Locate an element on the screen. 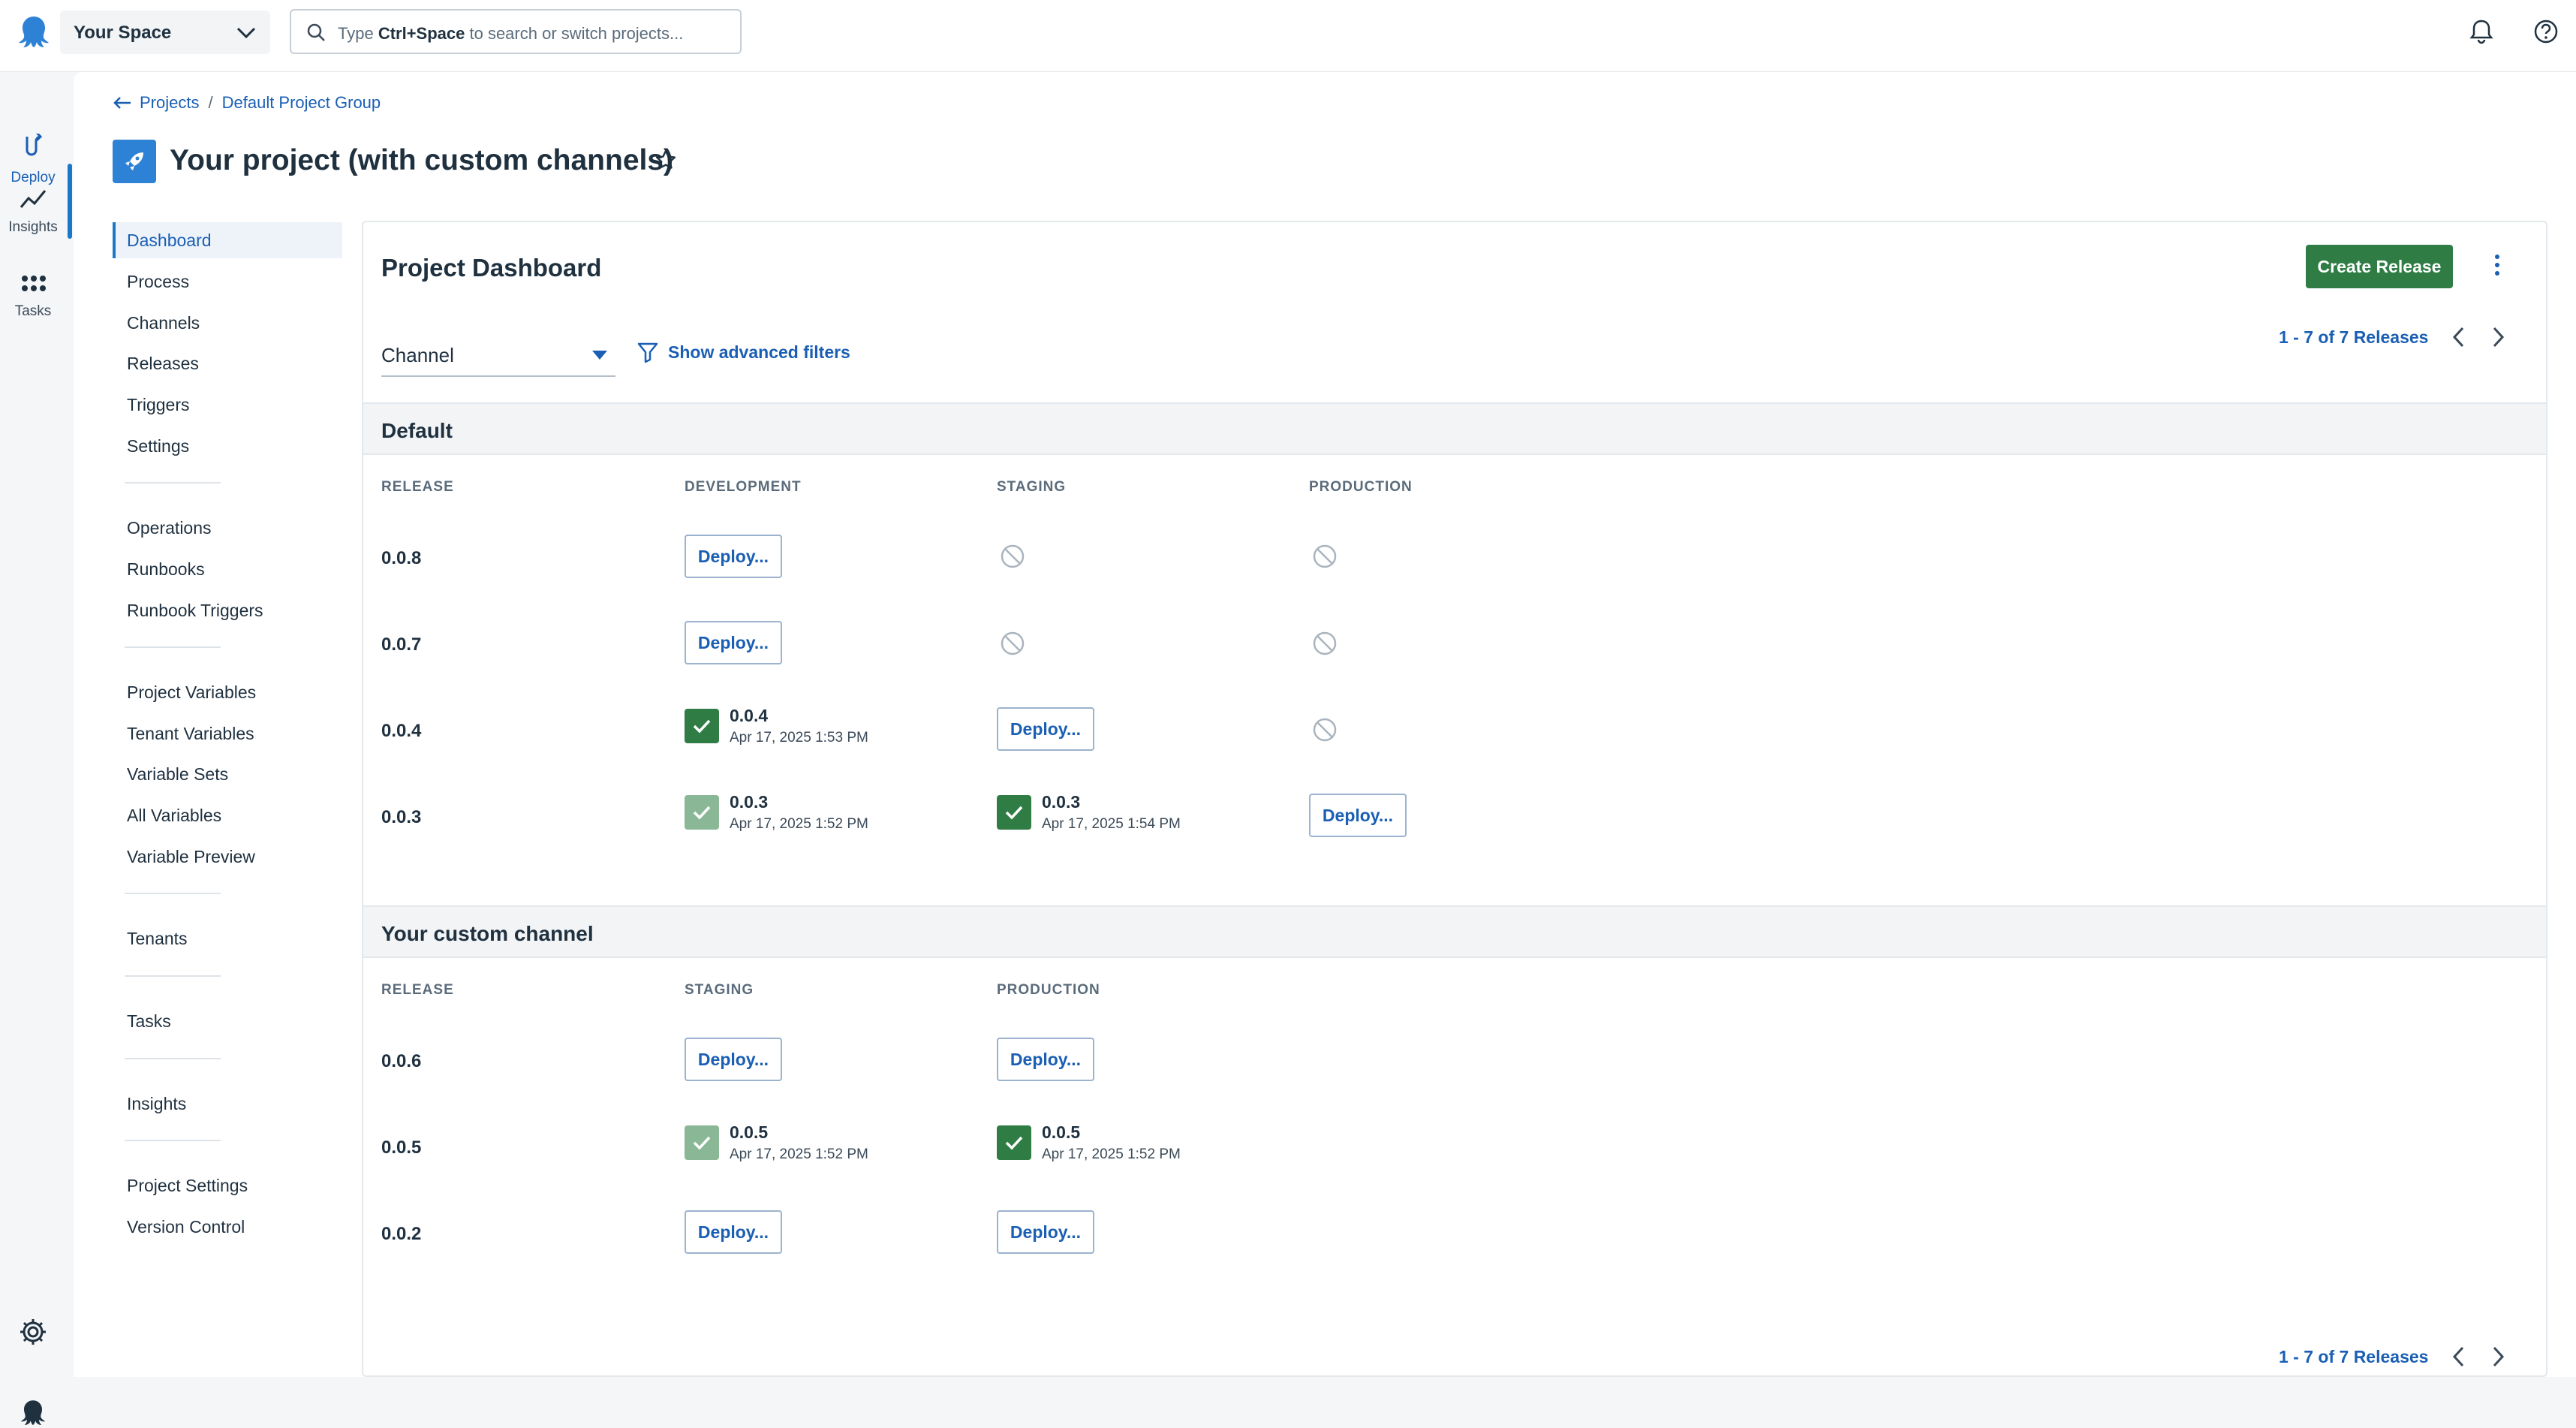  nav-settings: Settings is located at coordinates (227, 446).